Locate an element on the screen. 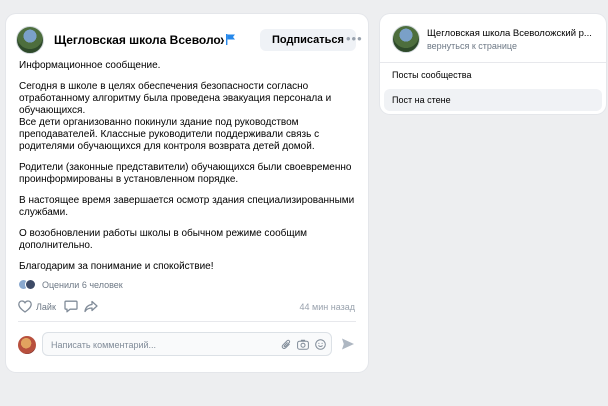 This screenshot has width=608, height=406. user-avatar is located at coordinates (27, 345).